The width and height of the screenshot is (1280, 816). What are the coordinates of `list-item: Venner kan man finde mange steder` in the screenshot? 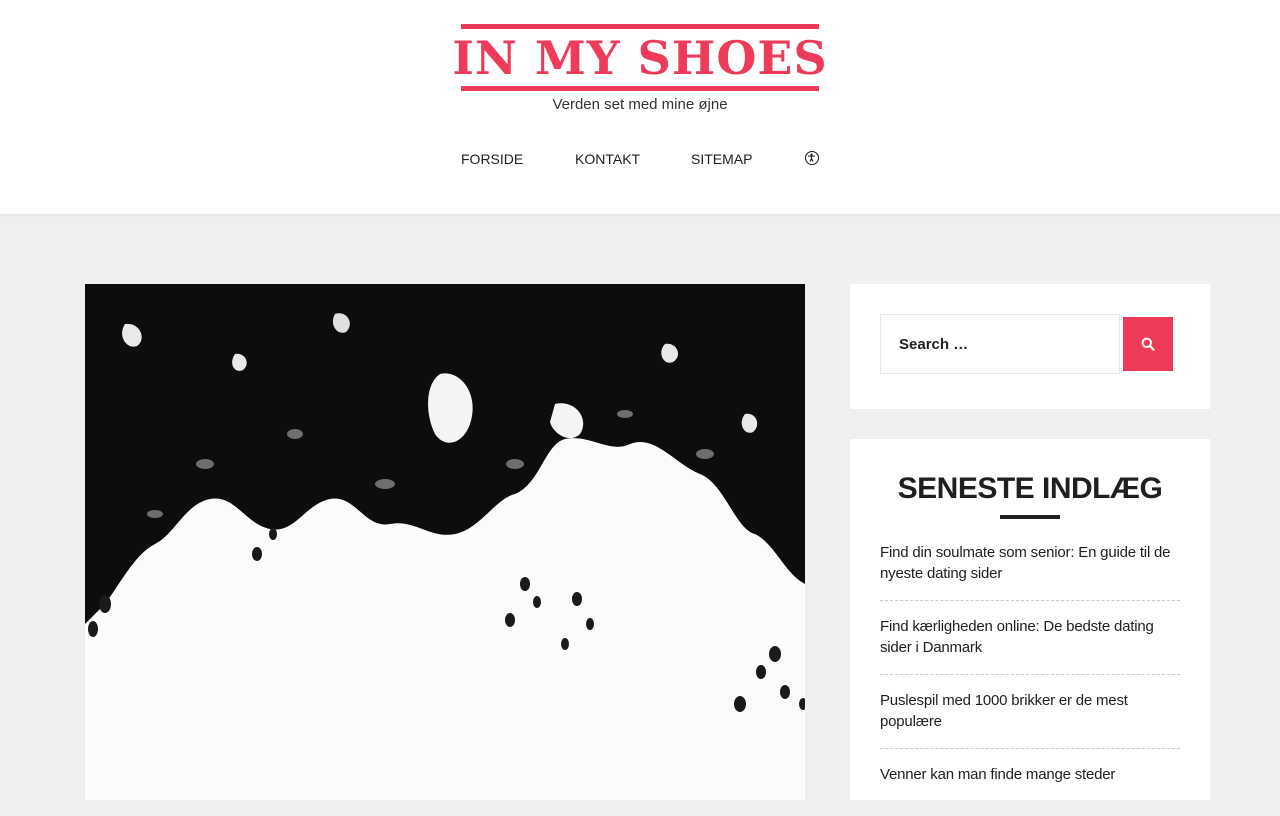 It's located at (1030, 782).